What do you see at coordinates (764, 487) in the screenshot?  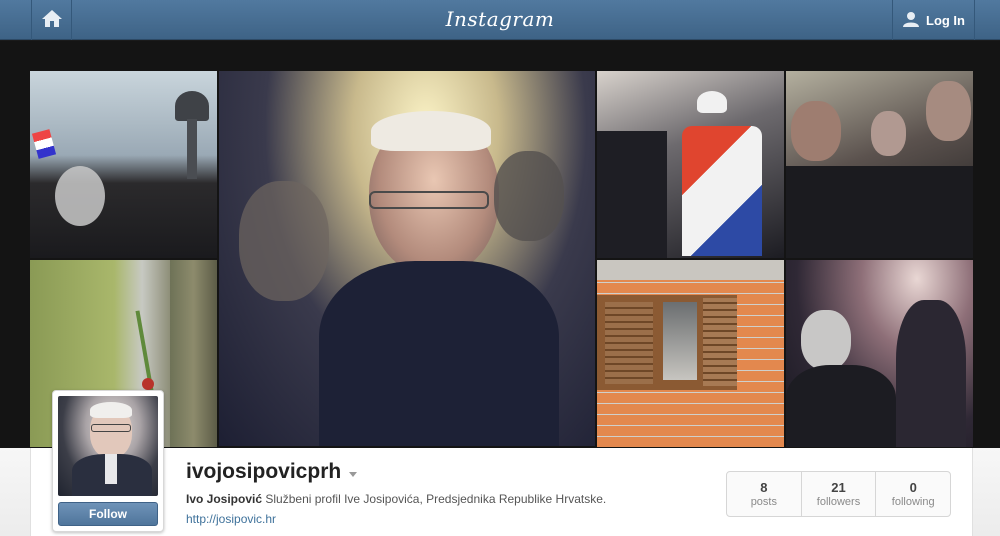 I see `stat-value: 8` at bounding box center [764, 487].